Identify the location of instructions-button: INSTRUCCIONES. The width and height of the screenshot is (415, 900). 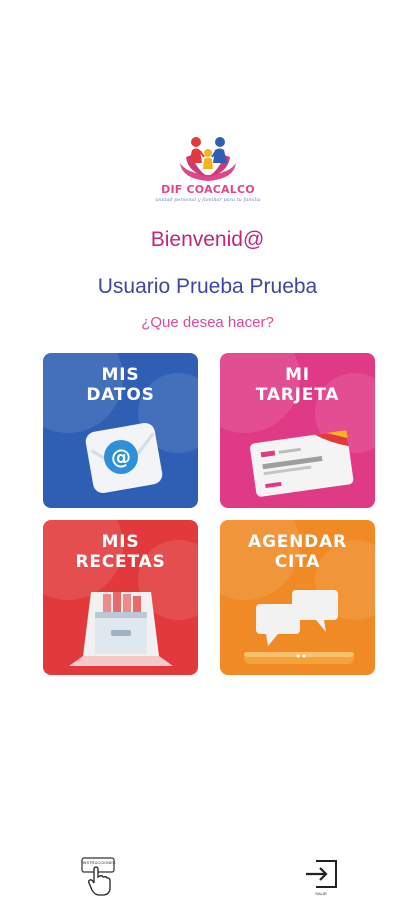
(99, 877).